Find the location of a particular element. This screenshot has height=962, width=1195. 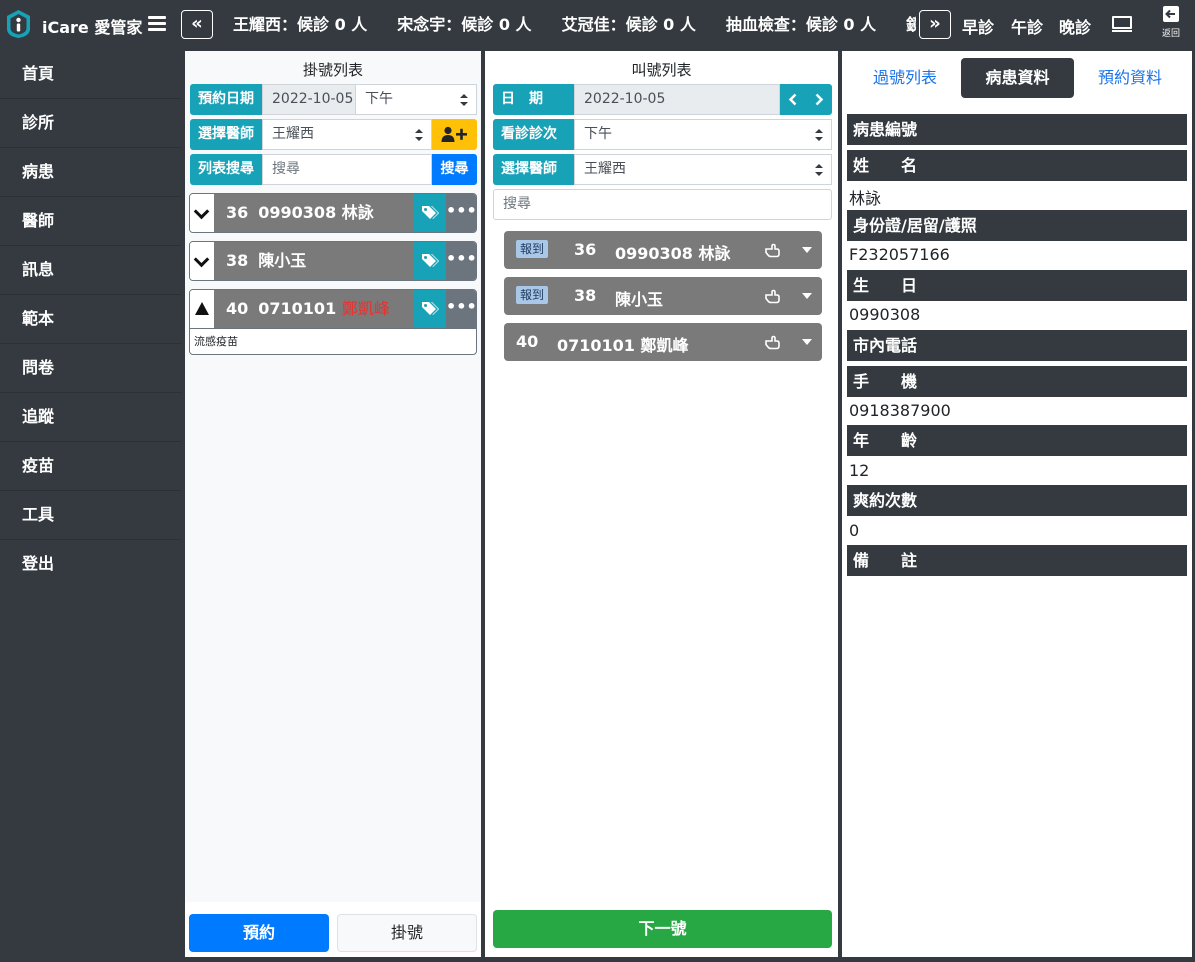

patient-code: 0990308 is located at coordinates (297, 212).